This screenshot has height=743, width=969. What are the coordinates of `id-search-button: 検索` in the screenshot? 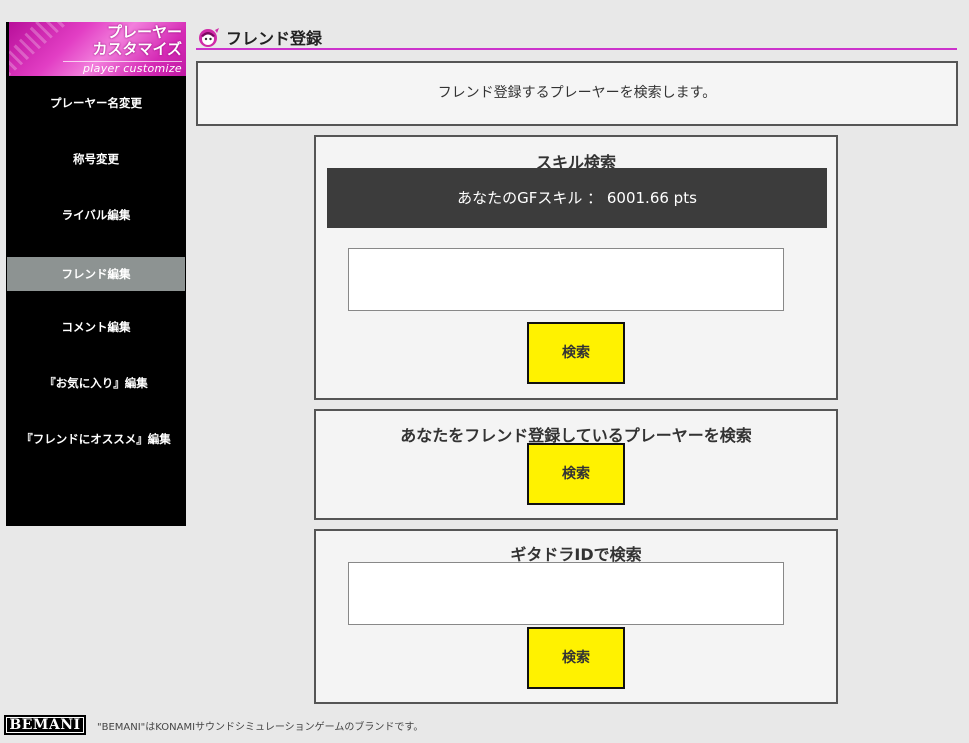 It's located at (576, 658).